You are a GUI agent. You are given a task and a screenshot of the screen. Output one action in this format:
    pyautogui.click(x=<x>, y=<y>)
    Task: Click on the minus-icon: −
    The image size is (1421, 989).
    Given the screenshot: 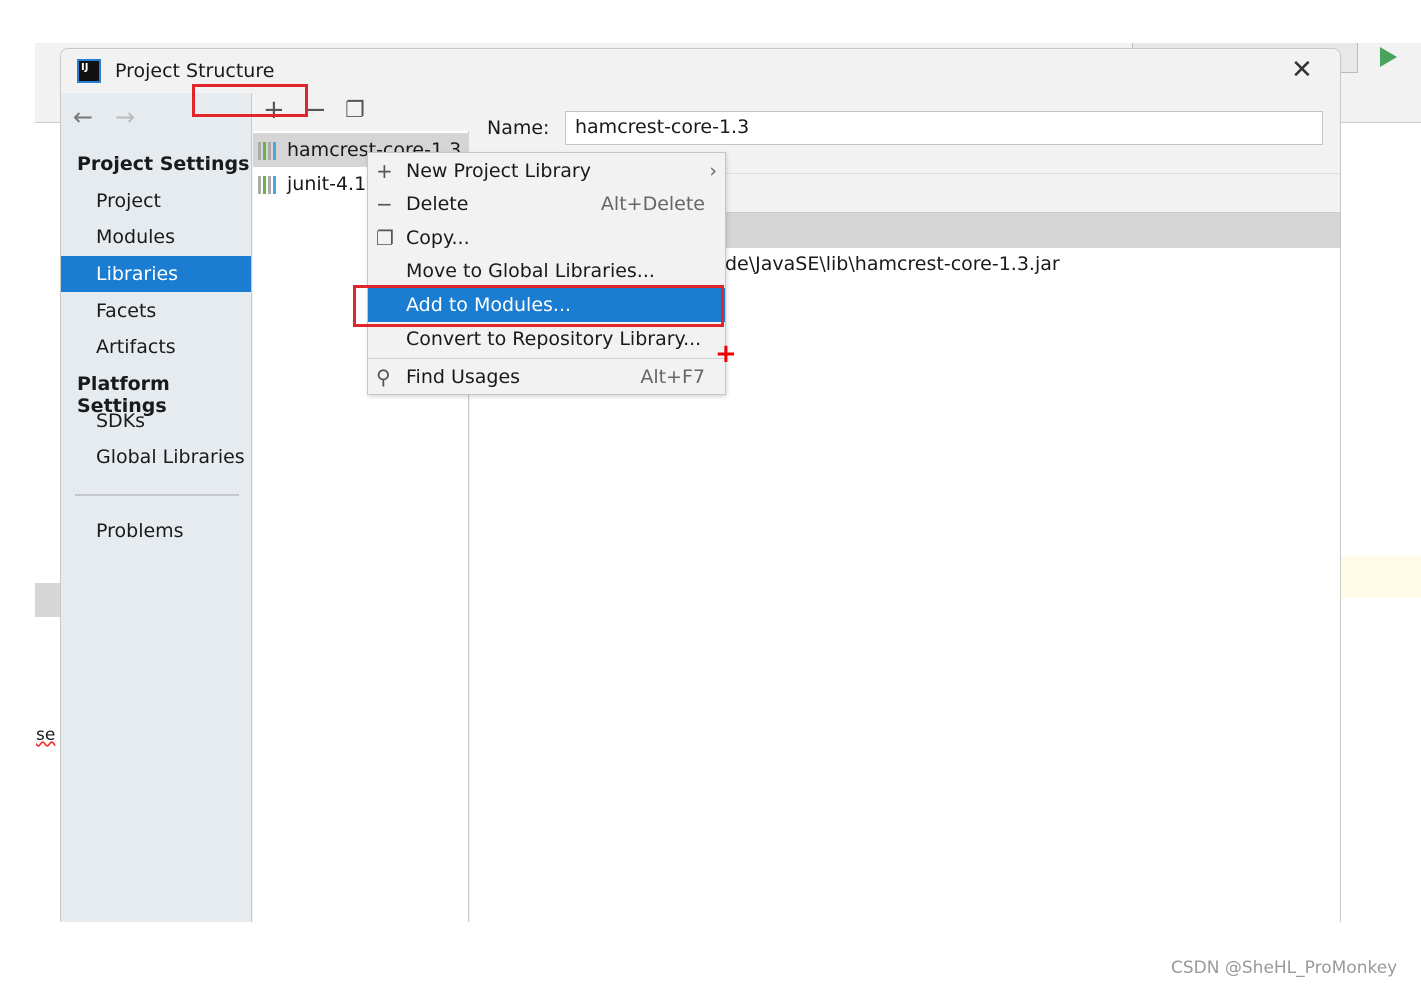 What is the action you would take?
    pyautogui.click(x=384, y=204)
    